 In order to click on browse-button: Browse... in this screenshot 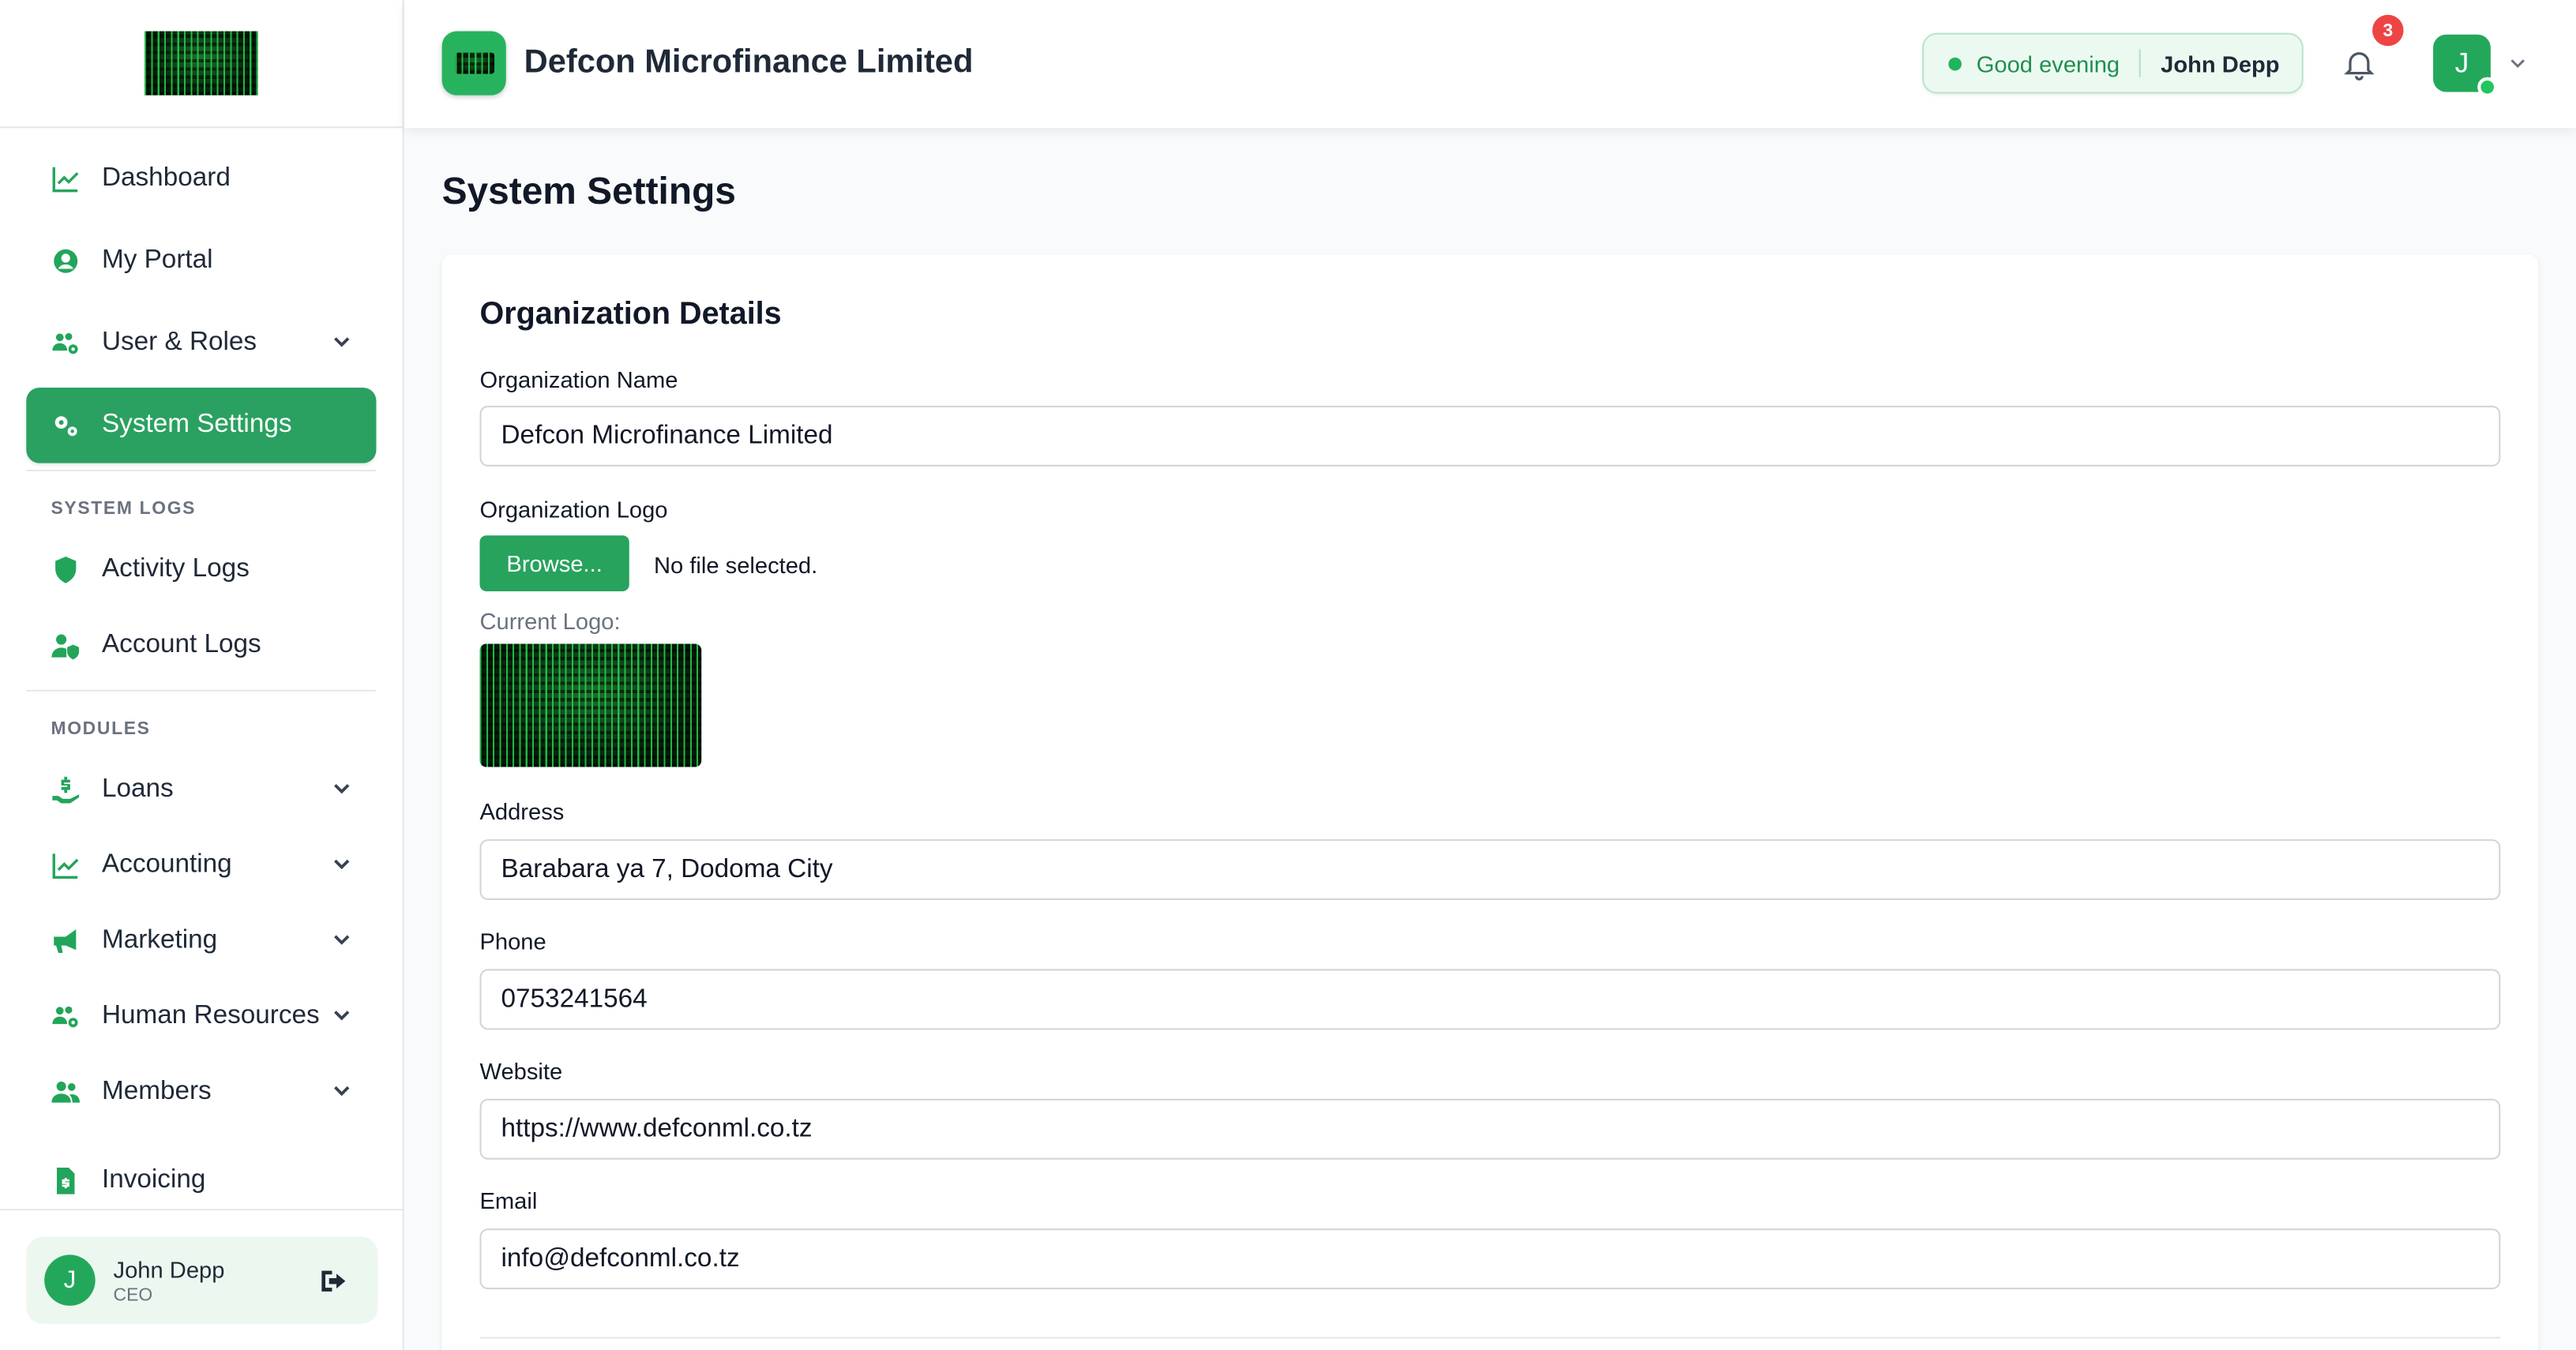, I will do `click(554, 563)`.